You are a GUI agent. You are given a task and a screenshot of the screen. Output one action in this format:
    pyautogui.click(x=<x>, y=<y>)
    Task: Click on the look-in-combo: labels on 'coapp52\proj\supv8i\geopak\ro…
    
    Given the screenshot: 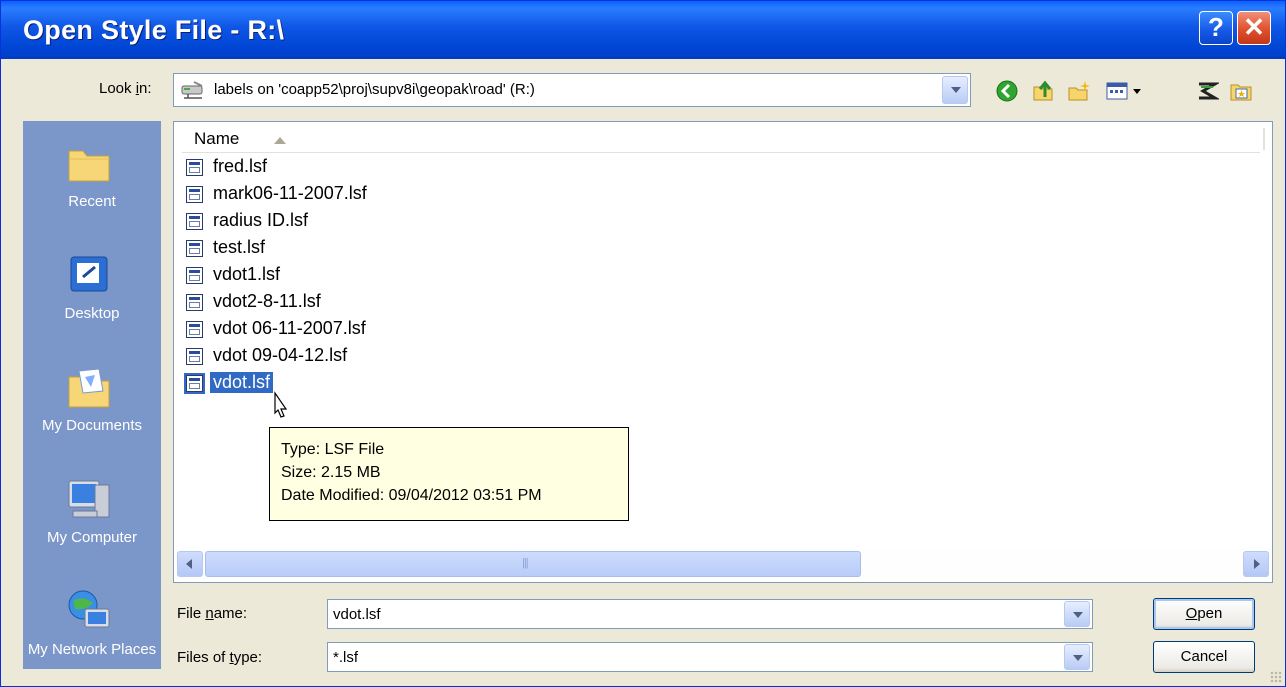 What is the action you would take?
    pyautogui.click(x=572, y=90)
    